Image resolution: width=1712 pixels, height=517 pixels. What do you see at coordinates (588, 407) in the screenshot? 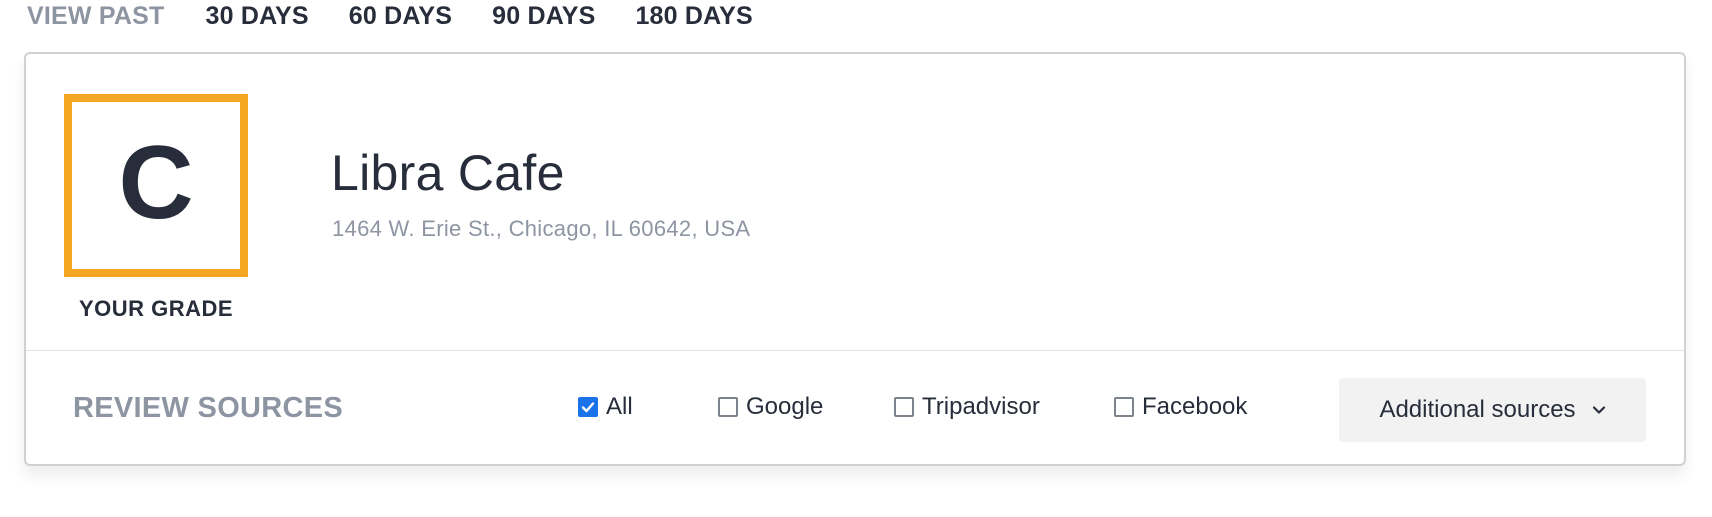
I see `checkbox-checked-icon` at bounding box center [588, 407].